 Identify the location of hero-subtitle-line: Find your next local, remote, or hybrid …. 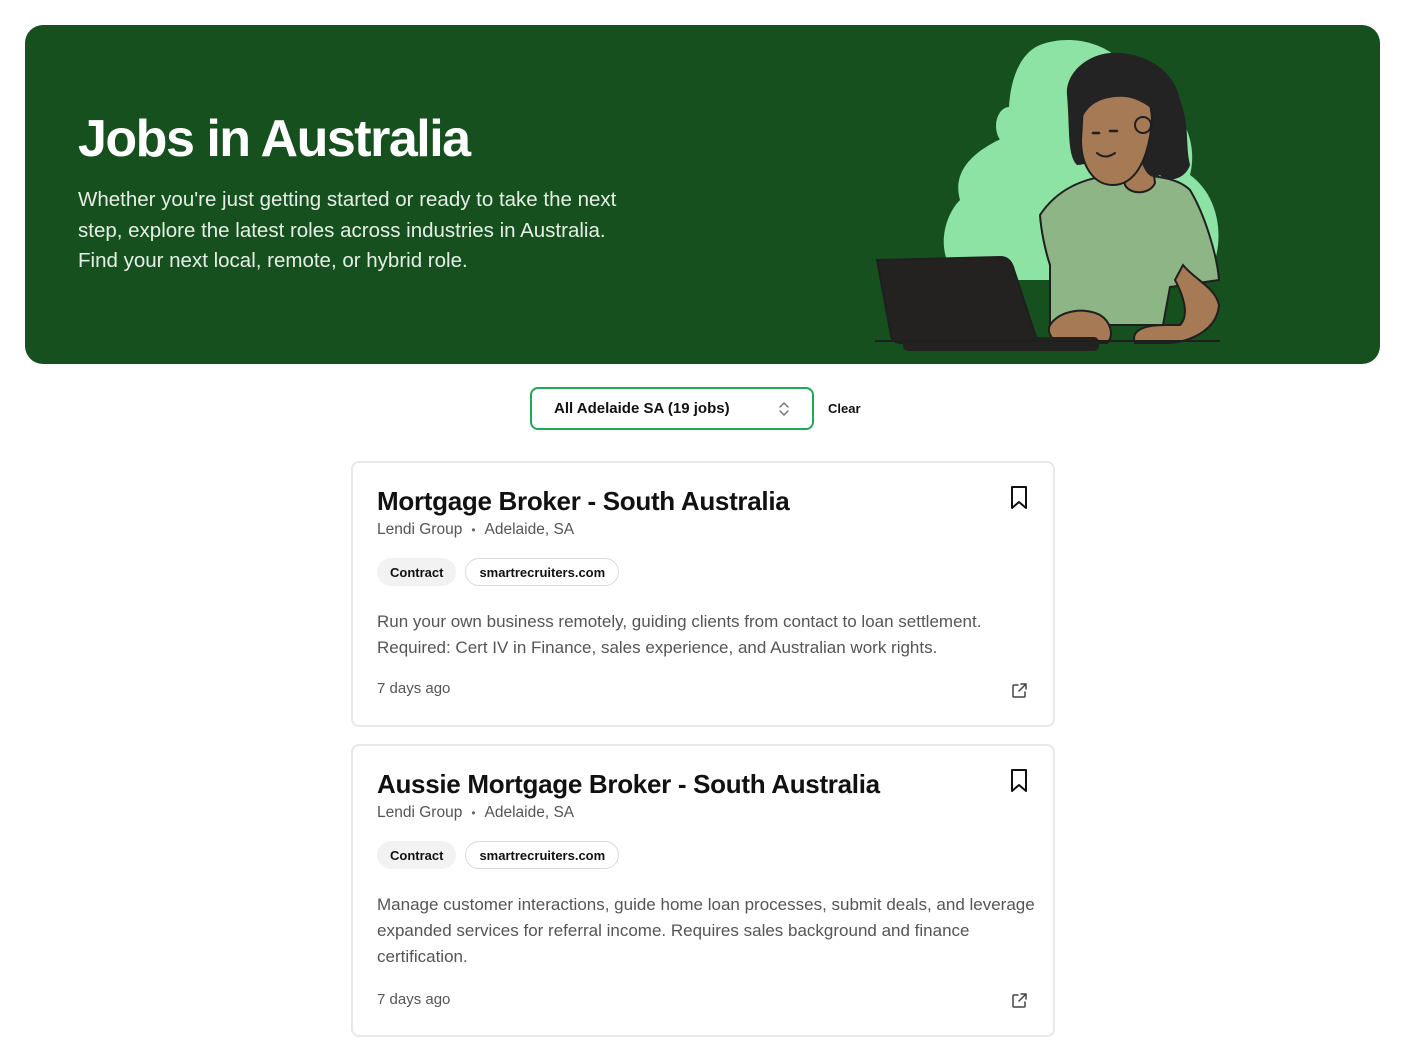
(273, 260).